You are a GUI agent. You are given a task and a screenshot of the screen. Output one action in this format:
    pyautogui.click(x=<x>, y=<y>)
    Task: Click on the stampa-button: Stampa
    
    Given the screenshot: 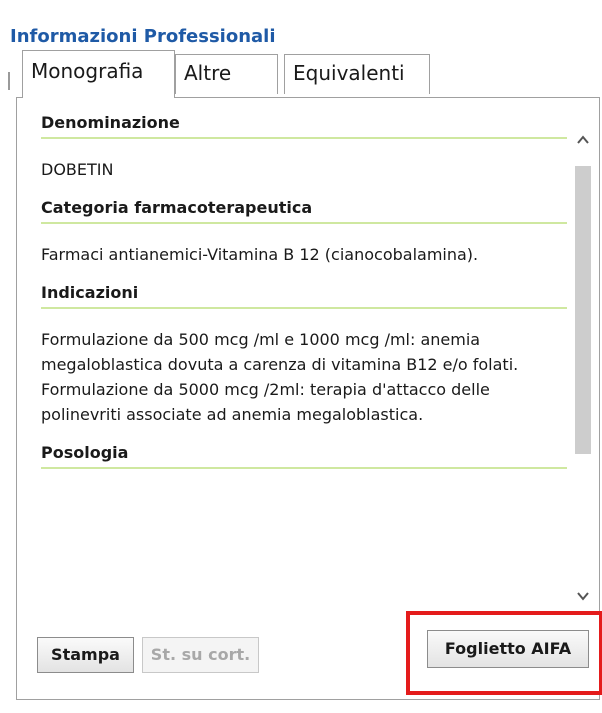 What is the action you would take?
    pyautogui.click(x=85, y=655)
    